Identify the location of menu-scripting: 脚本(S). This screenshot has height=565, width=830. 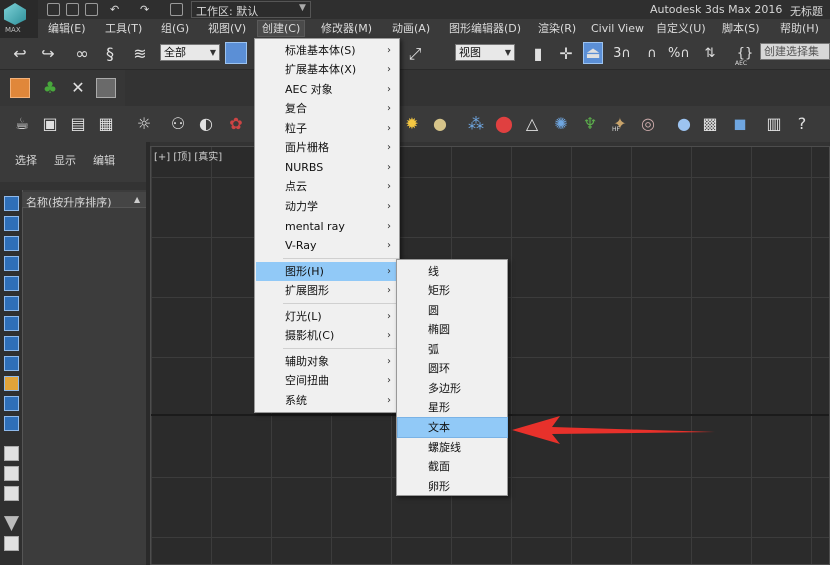
(741, 28).